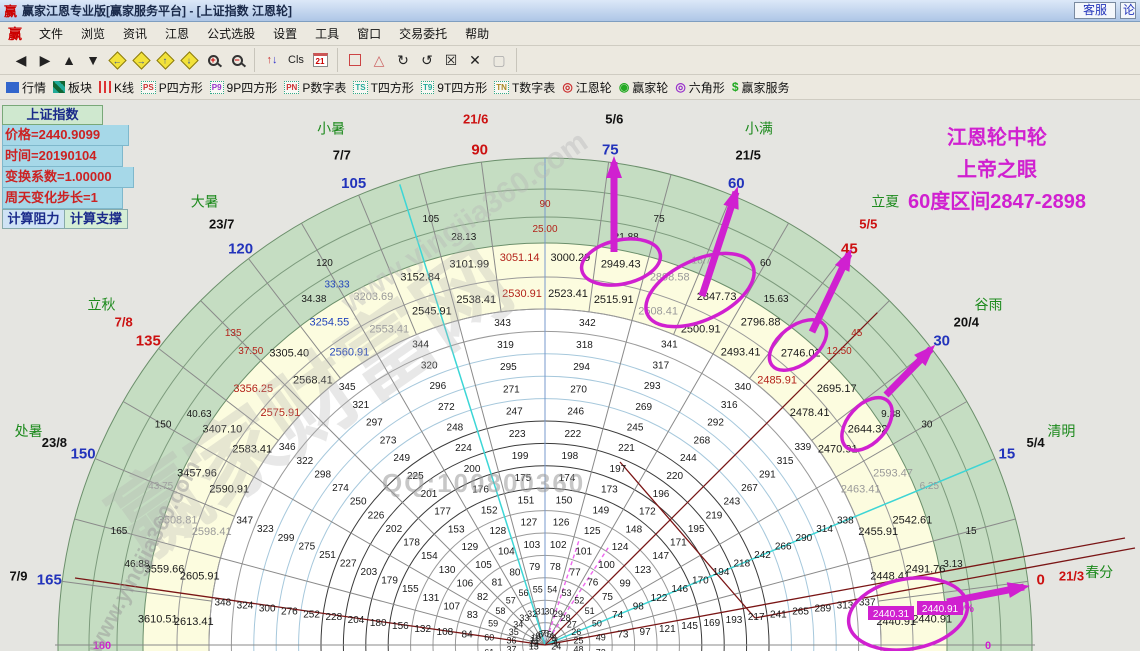 The width and height of the screenshot is (1140, 651). Describe the element at coordinates (861, 489) in the screenshot. I see `wheel-price-inner: 2463.41` at that location.